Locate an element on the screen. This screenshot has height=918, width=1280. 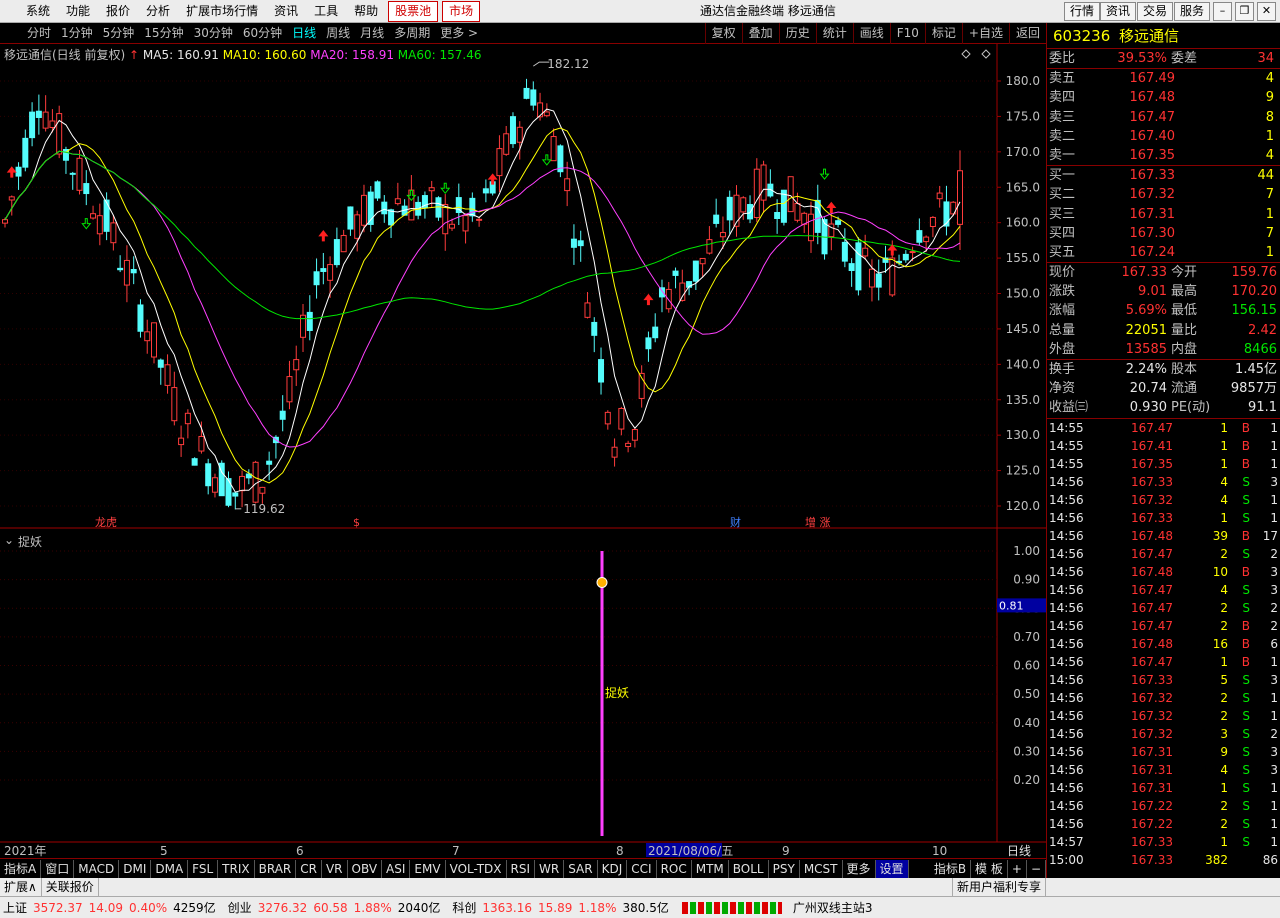
indicator-tab-16: SAR is located at coordinates (581, 868).